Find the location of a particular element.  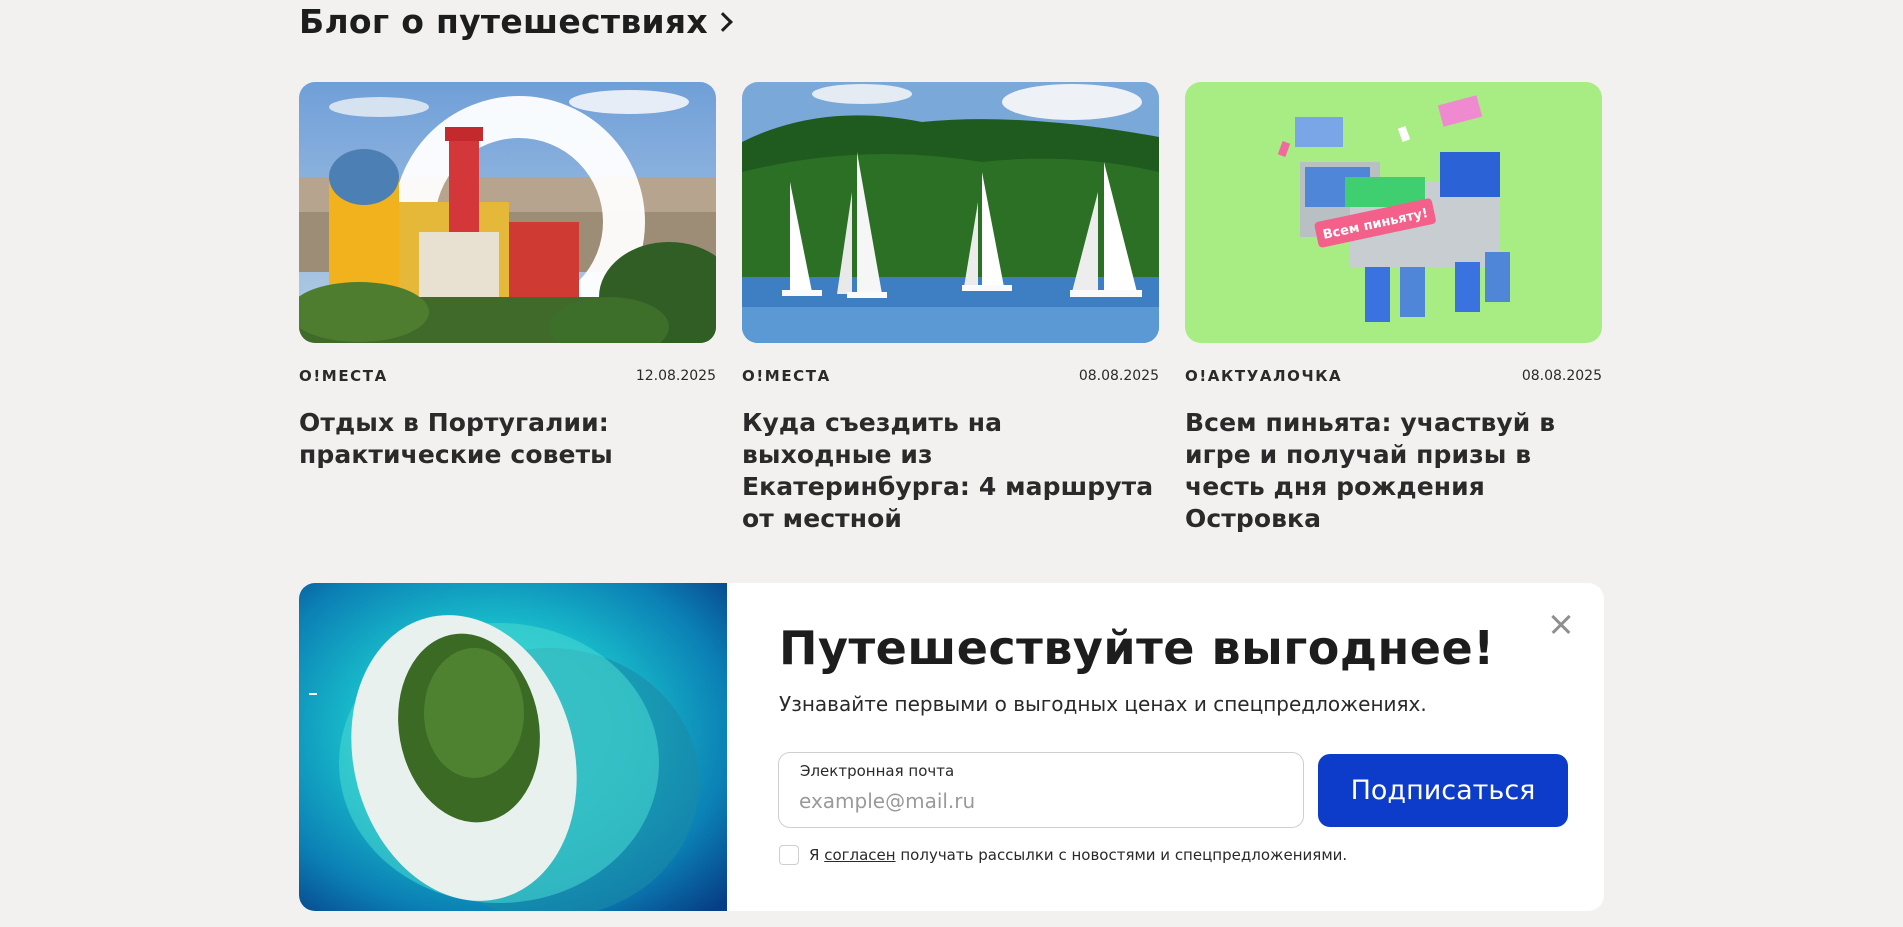

email-field: Электронная почта is located at coordinates (1041, 790).